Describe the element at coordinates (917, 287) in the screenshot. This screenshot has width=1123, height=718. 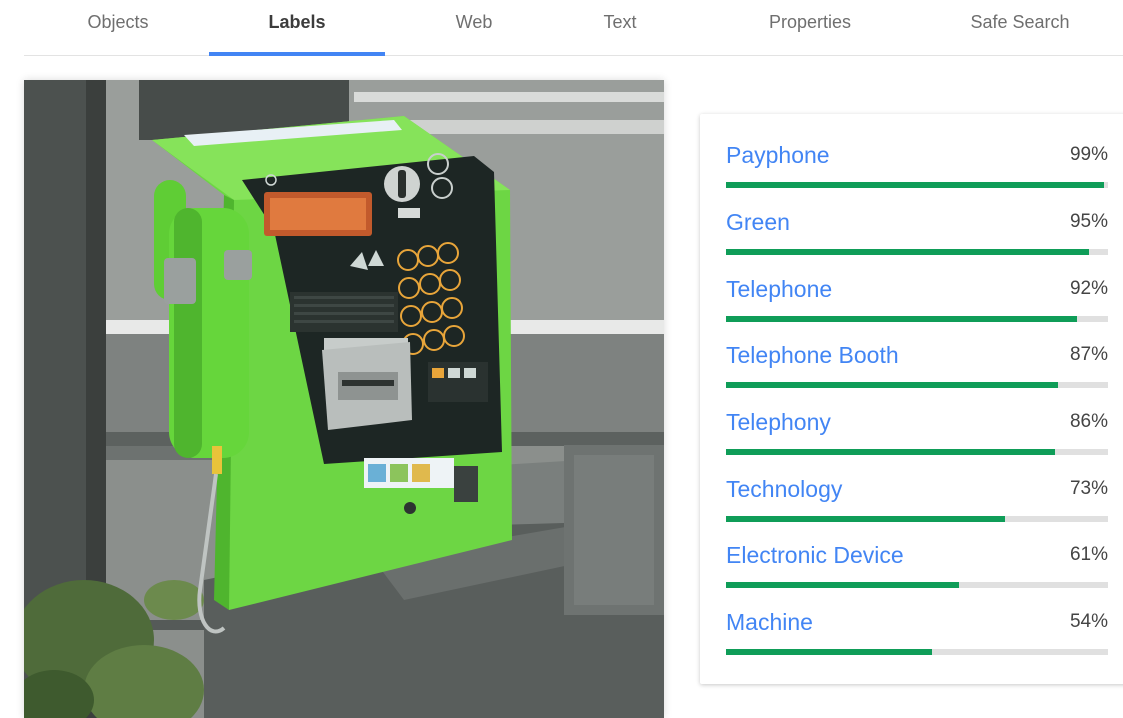
I see `label-row-telephone: Telephone 92%` at that location.